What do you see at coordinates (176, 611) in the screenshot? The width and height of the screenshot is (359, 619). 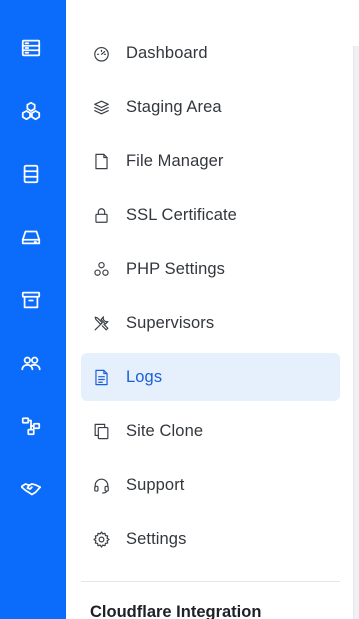 I see `section-title-cloudflare: Cloudflare Integration` at bounding box center [176, 611].